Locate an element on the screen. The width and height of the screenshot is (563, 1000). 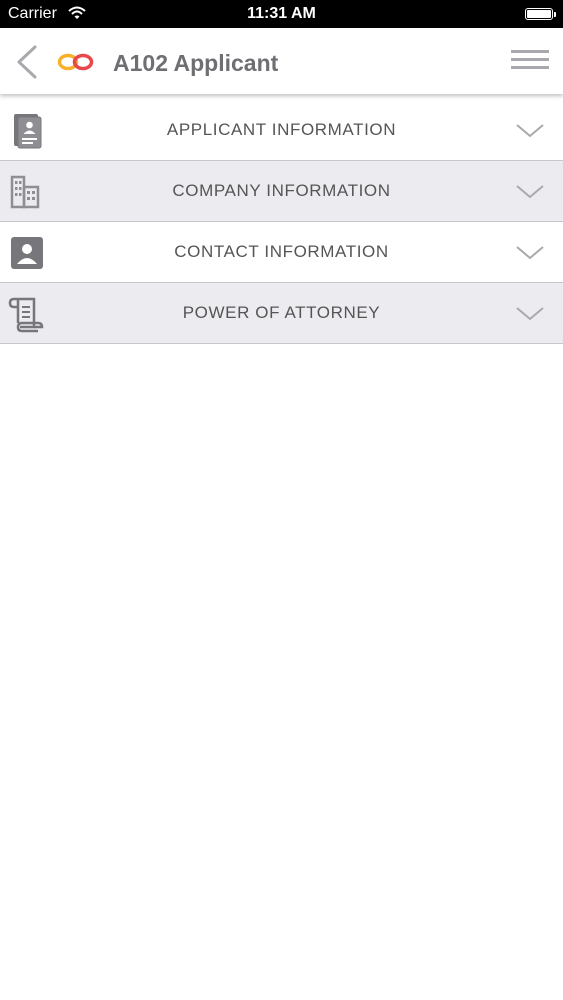
app-logo-icon is located at coordinates (75, 62).